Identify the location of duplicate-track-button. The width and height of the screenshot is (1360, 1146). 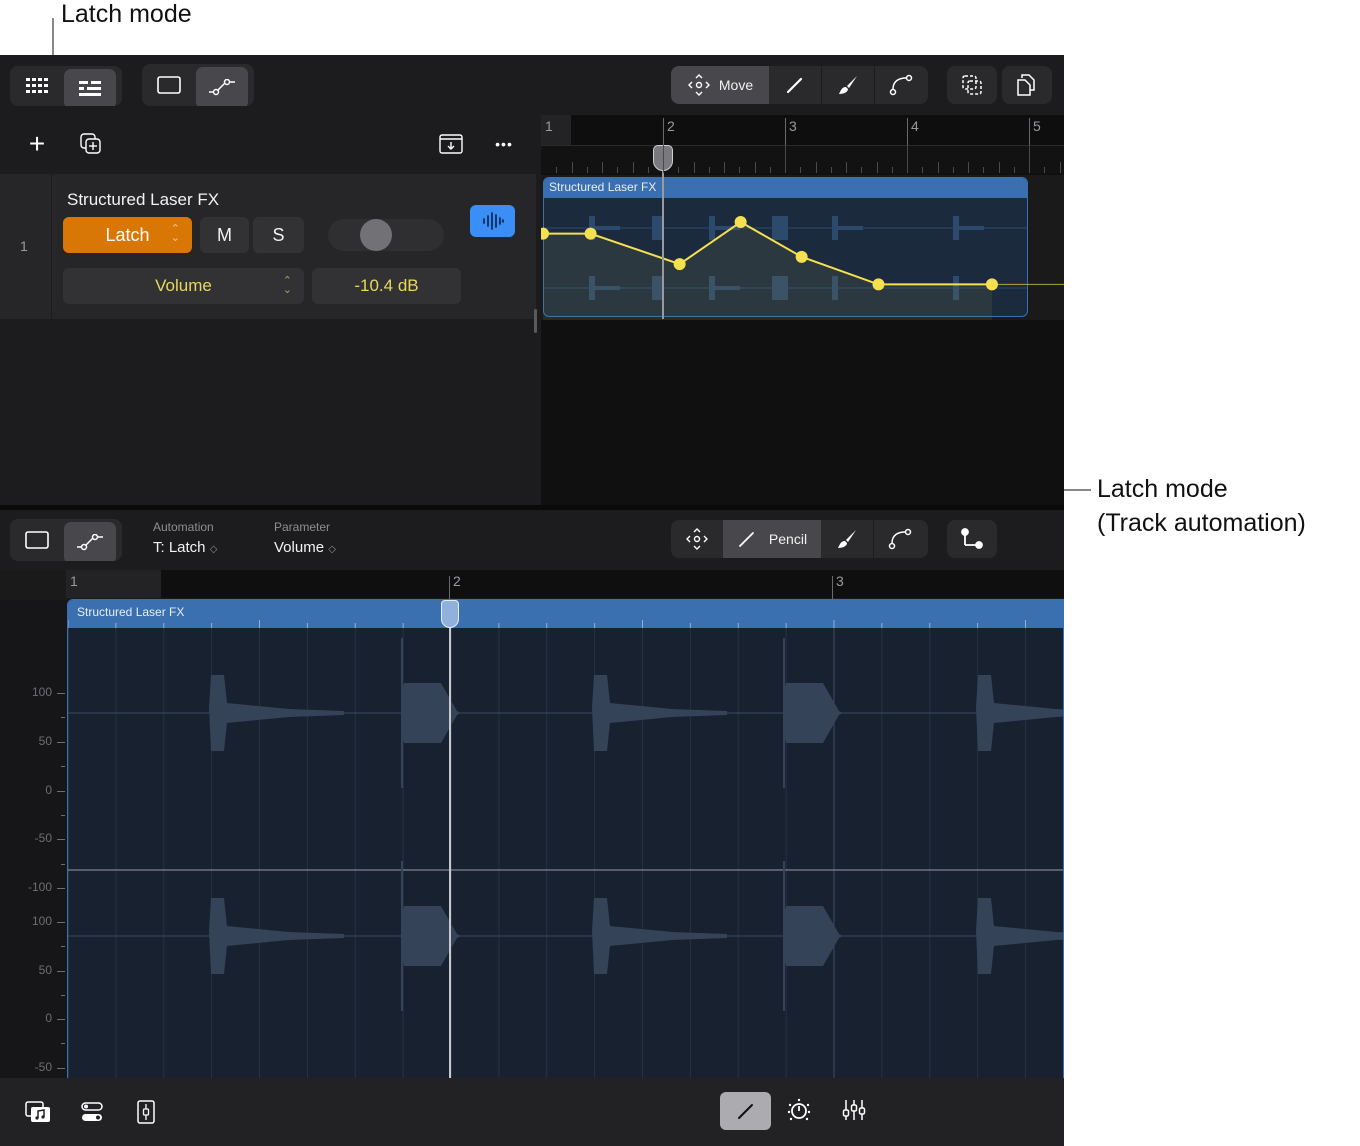
(91, 144).